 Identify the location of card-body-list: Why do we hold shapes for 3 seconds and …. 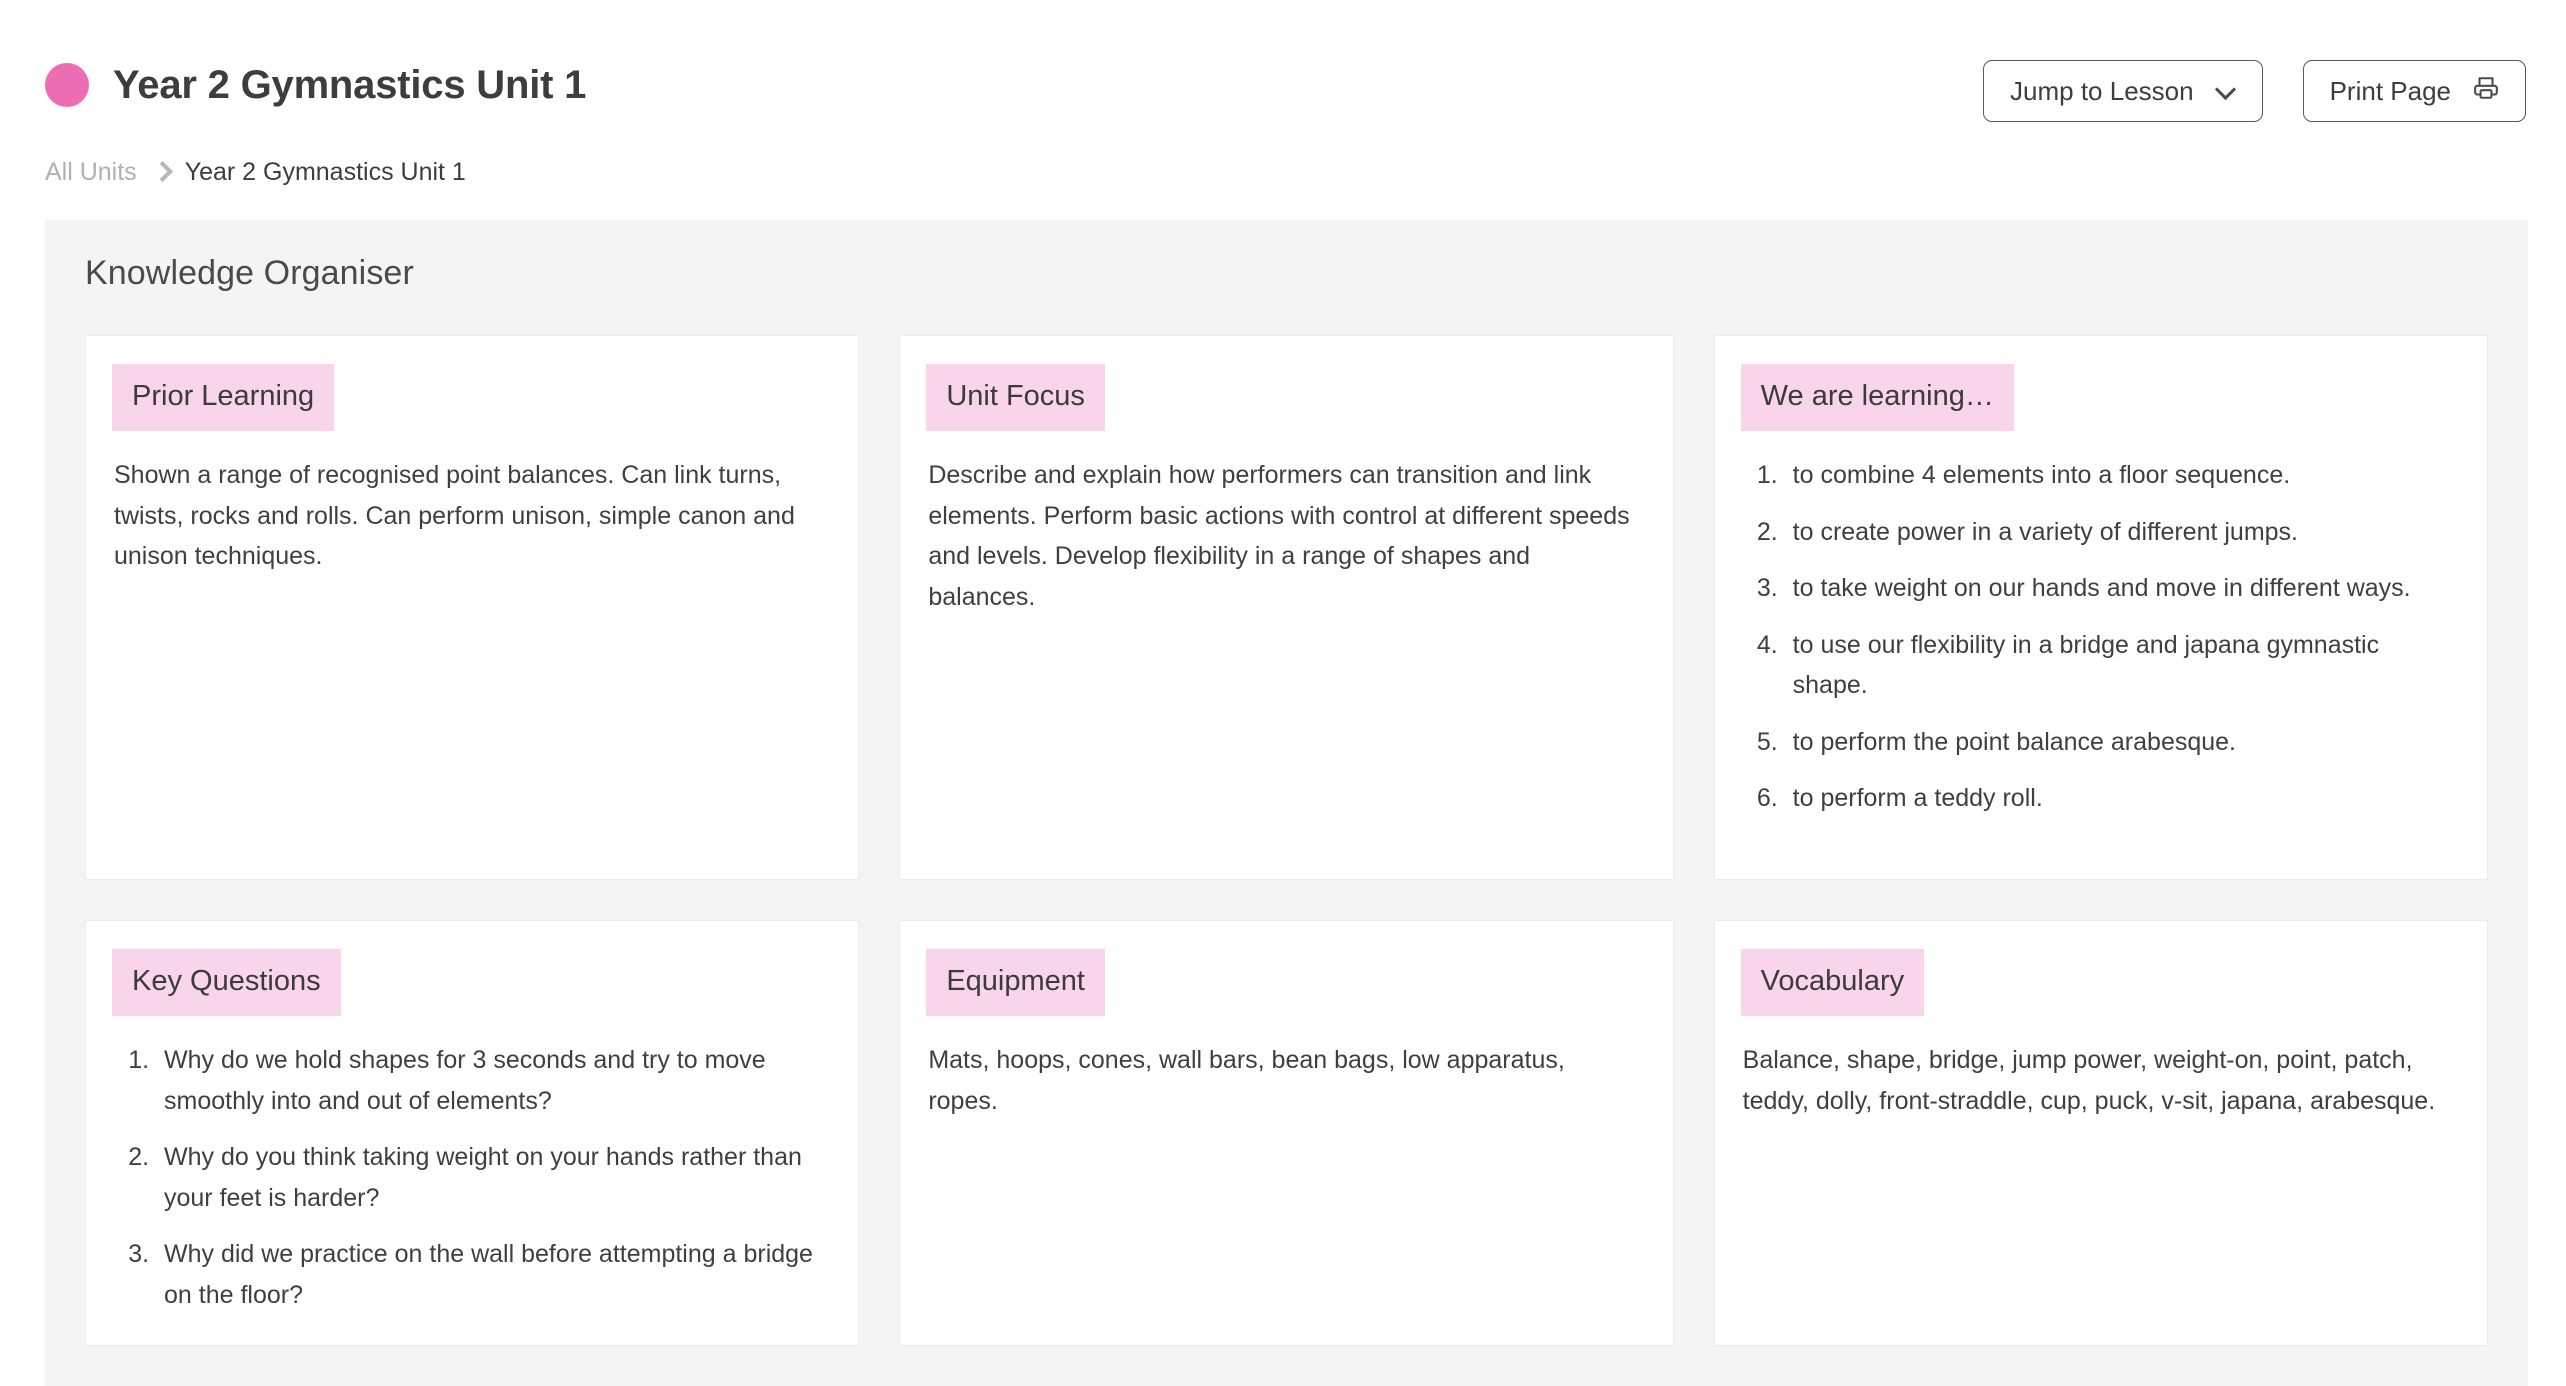
(472, 1177).